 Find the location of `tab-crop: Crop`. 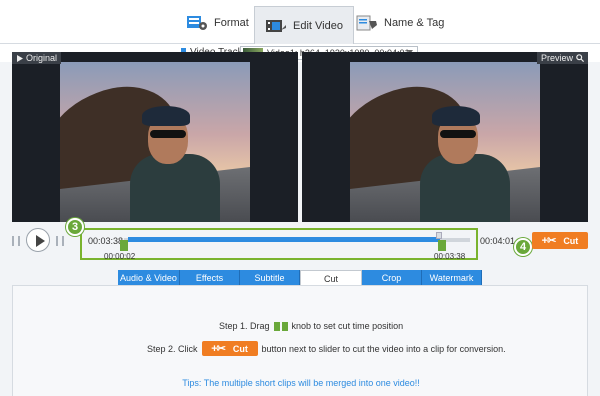

tab-crop: Crop is located at coordinates (392, 278).